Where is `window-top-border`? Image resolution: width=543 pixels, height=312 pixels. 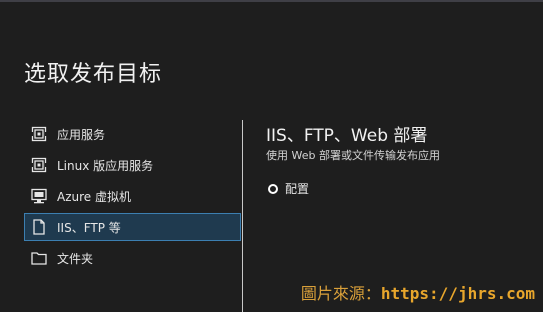
window-top-border is located at coordinates (271, 1).